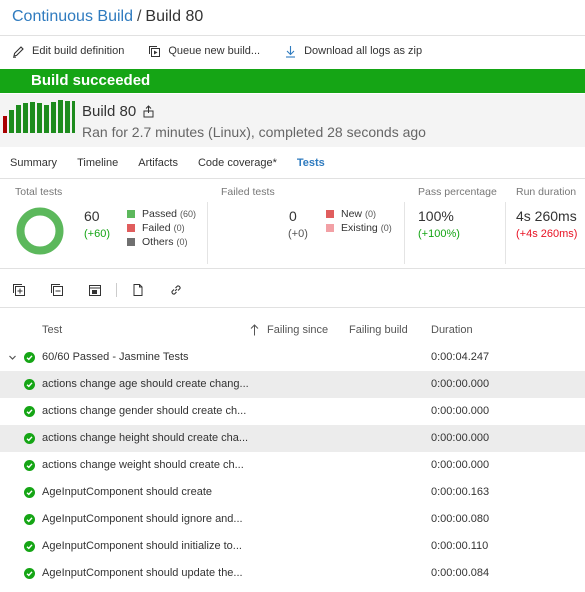 This screenshot has width=585, height=592. I want to click on group-by-button, so click(95, 290).